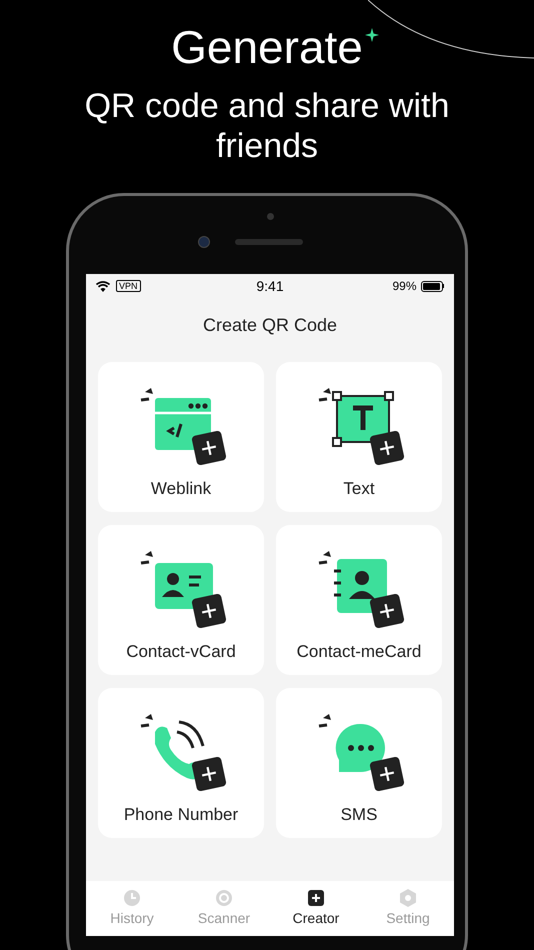 The image size is (534, 950). What do you see at coordinates (181, 763) in the screenshot?
I see `create-option-card: Phone Number` at bounding box center [181, 763].